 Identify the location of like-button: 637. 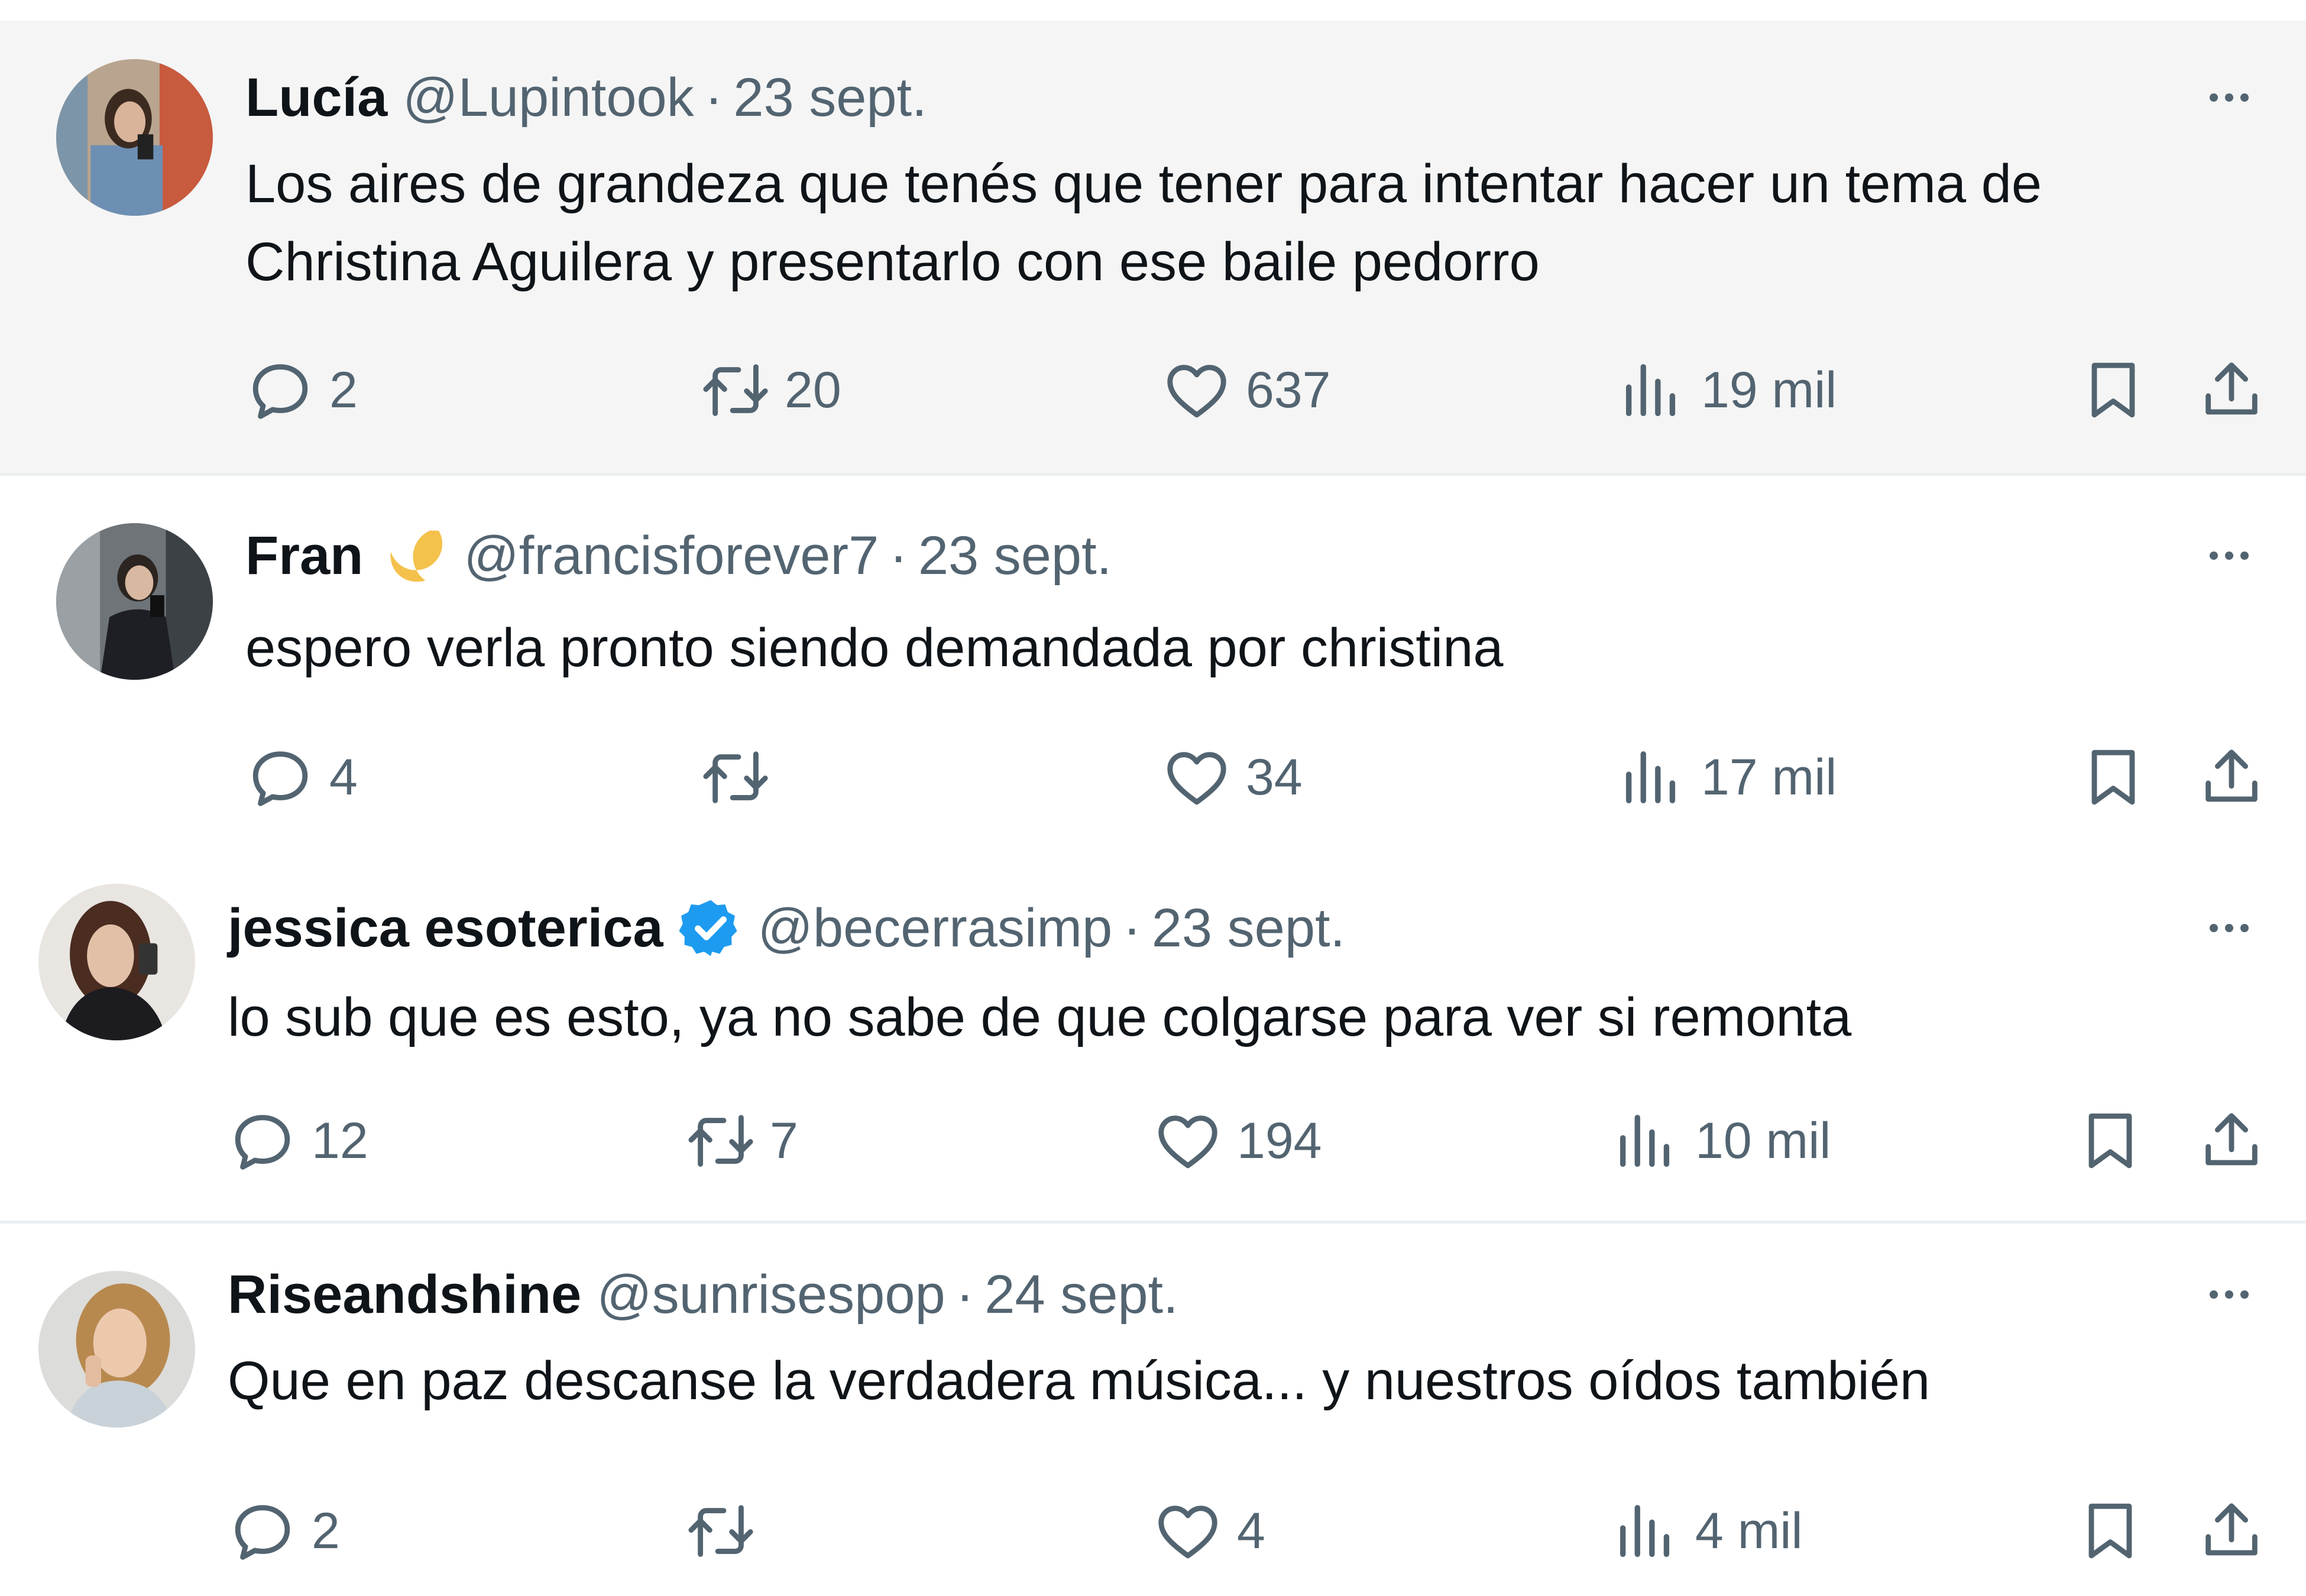
(1246, 390).